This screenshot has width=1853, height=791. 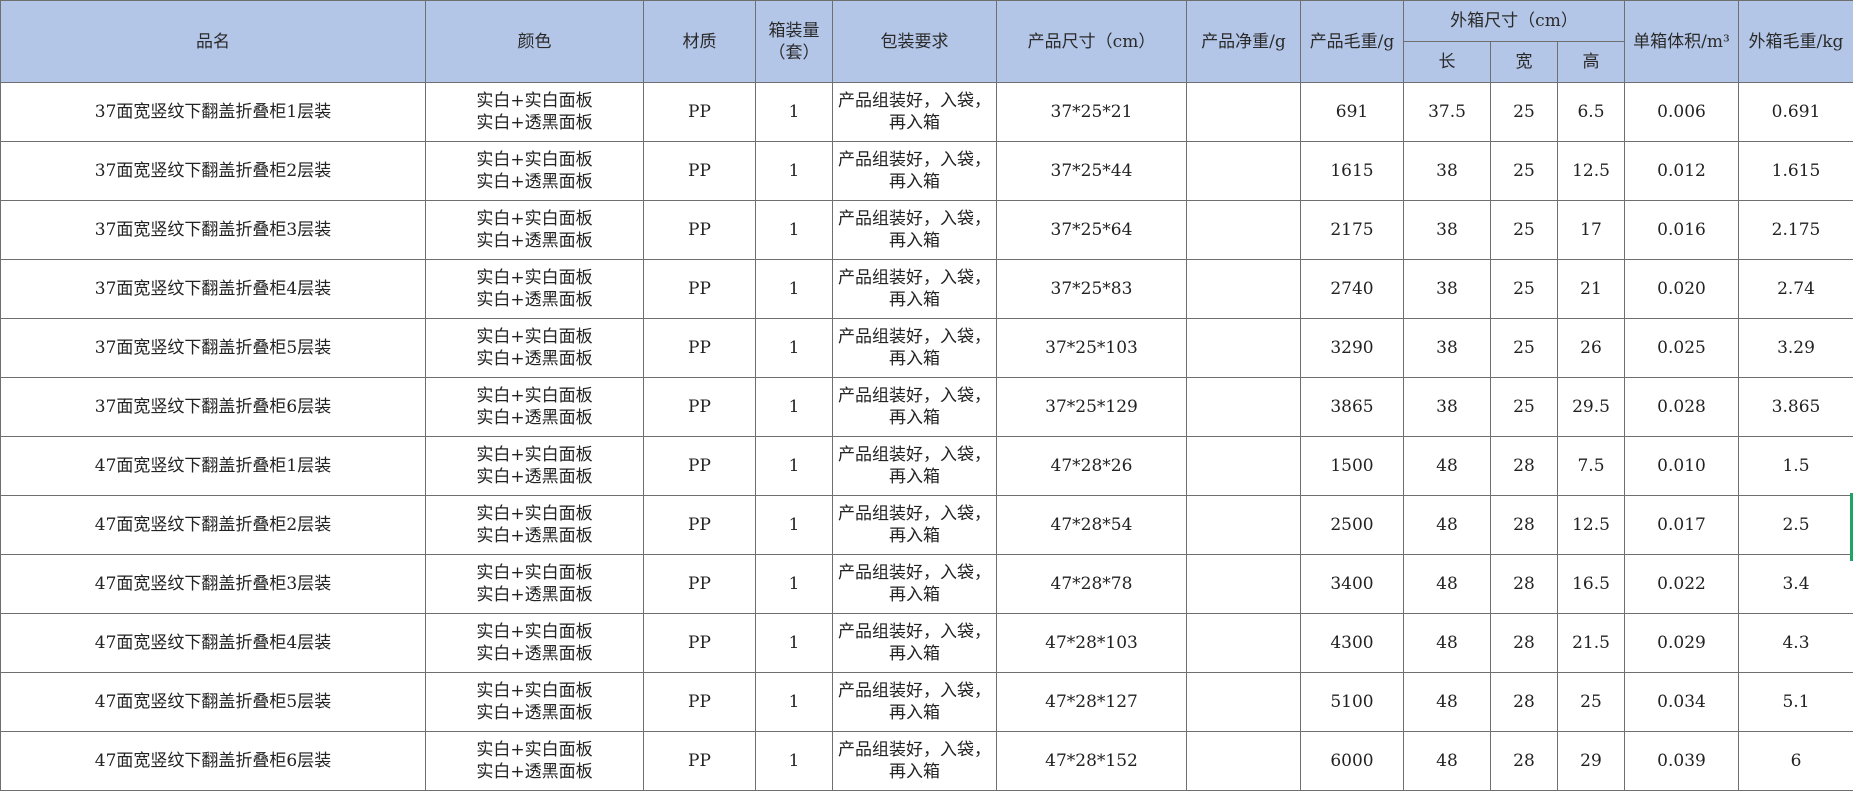 I want to click on header-width: 宽, so click(x=1524, y=62).